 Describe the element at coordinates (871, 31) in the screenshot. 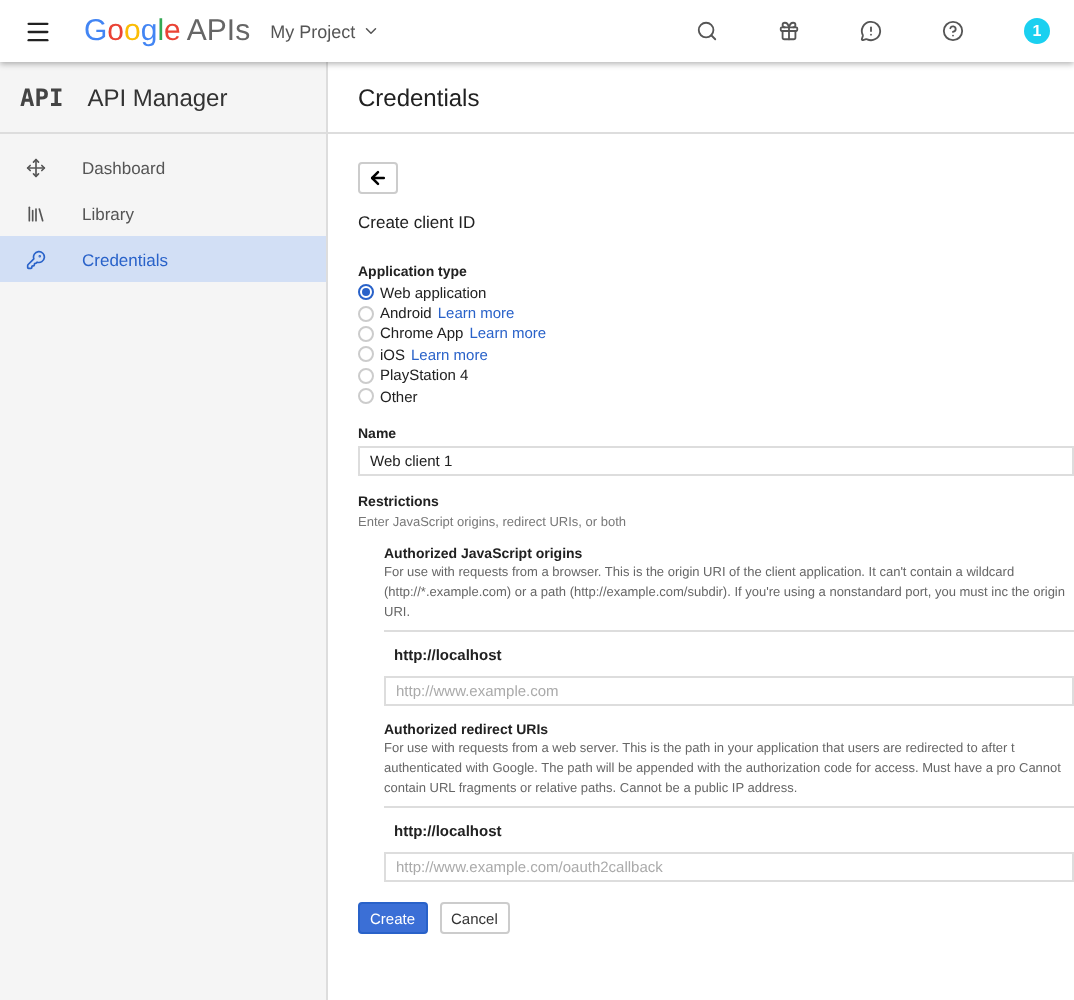

I see `feedback-icon` at that location.